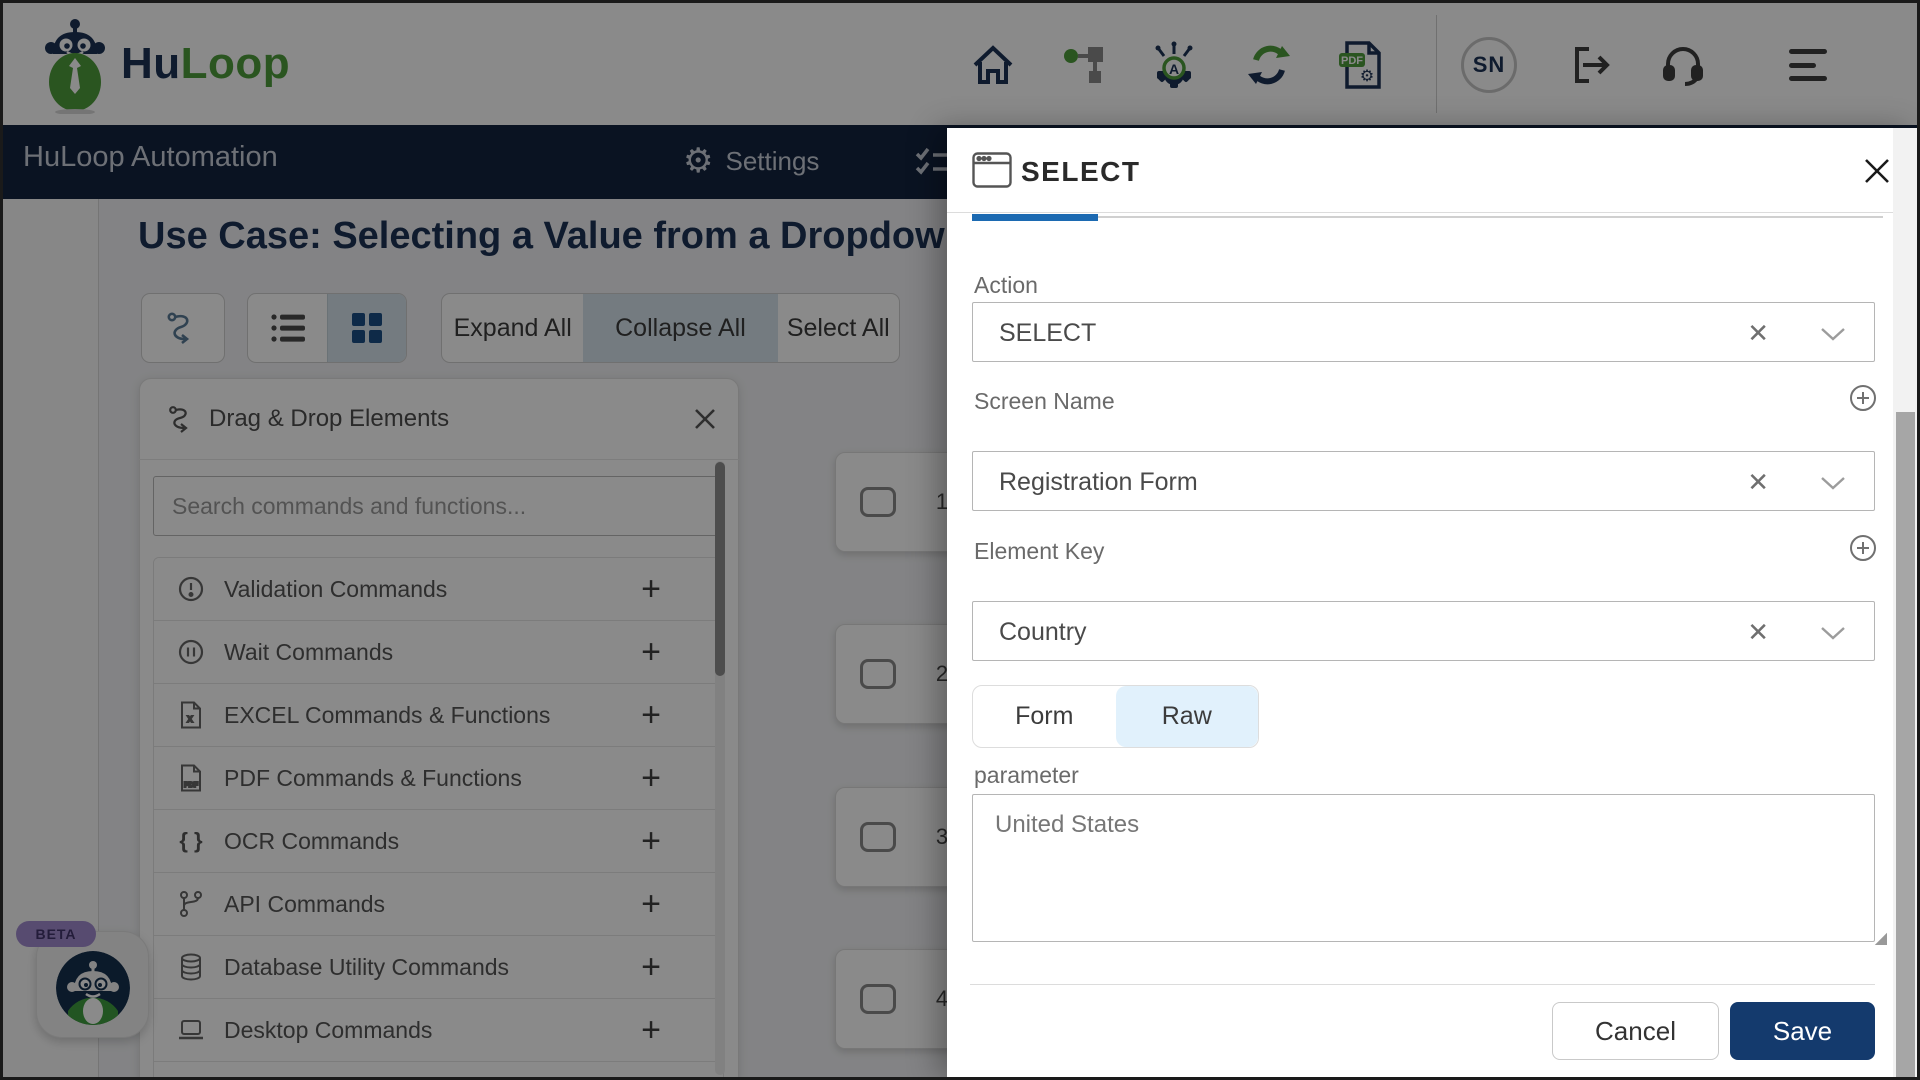 The image size is (1920, 1080). What do you see at coordinates (1044, 401) in the screenshot?
I see `screen-name-label: Screen Name` at bounding box center [1044, 401].